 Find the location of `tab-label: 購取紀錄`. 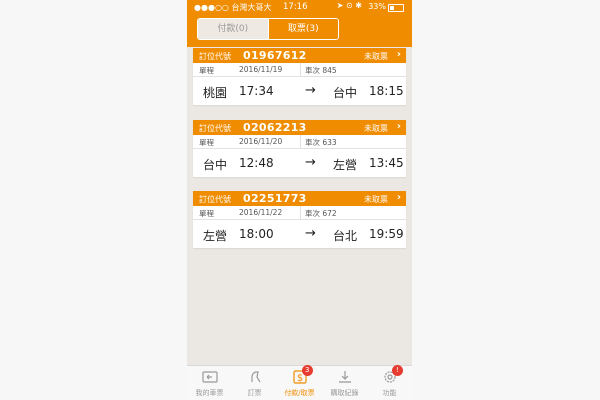

tab-label: 購取紀錄 is located at coordinates (344, 393).